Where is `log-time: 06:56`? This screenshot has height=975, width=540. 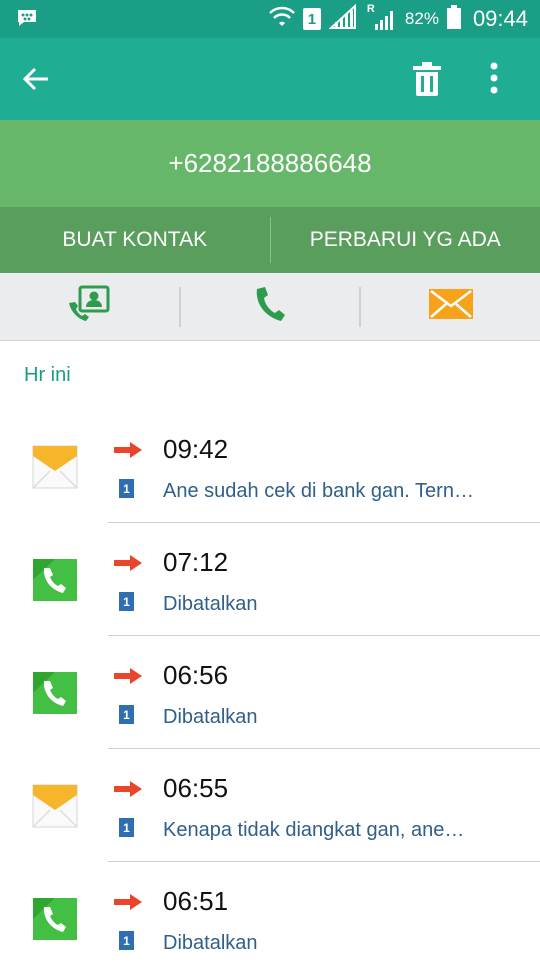 log-time: 06:56 is located at coordinates (195, 675).